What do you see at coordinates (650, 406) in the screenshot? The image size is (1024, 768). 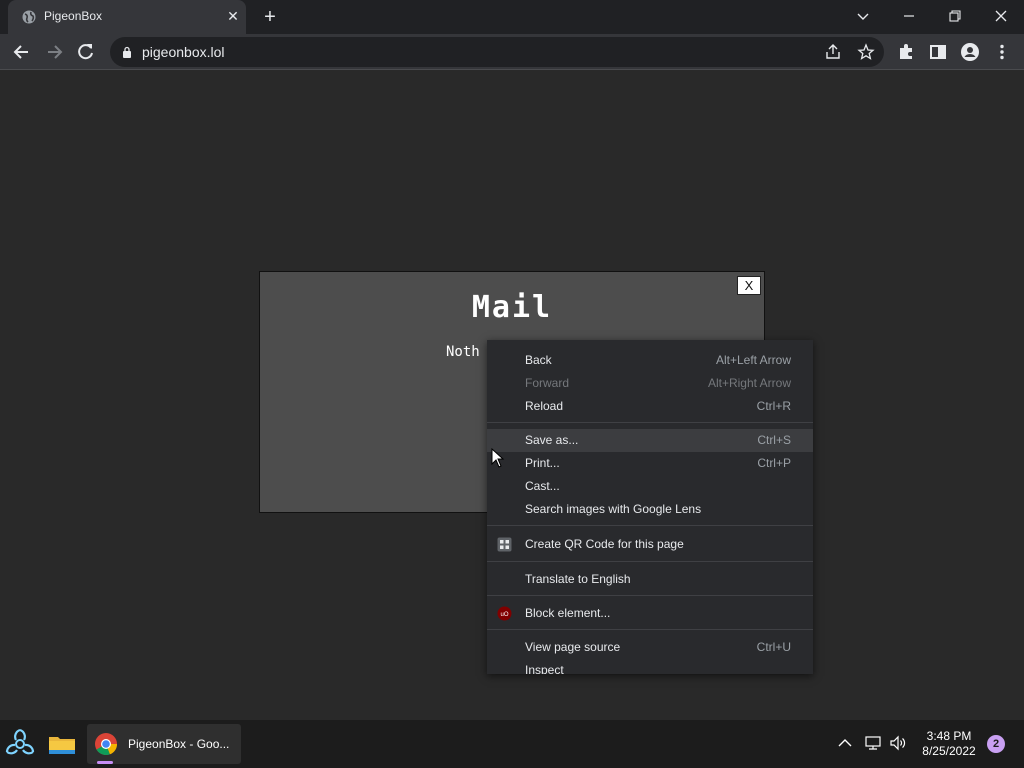 I see `menu-item-reload: Reload Ctrl+R` at bounding box center [650, 406].